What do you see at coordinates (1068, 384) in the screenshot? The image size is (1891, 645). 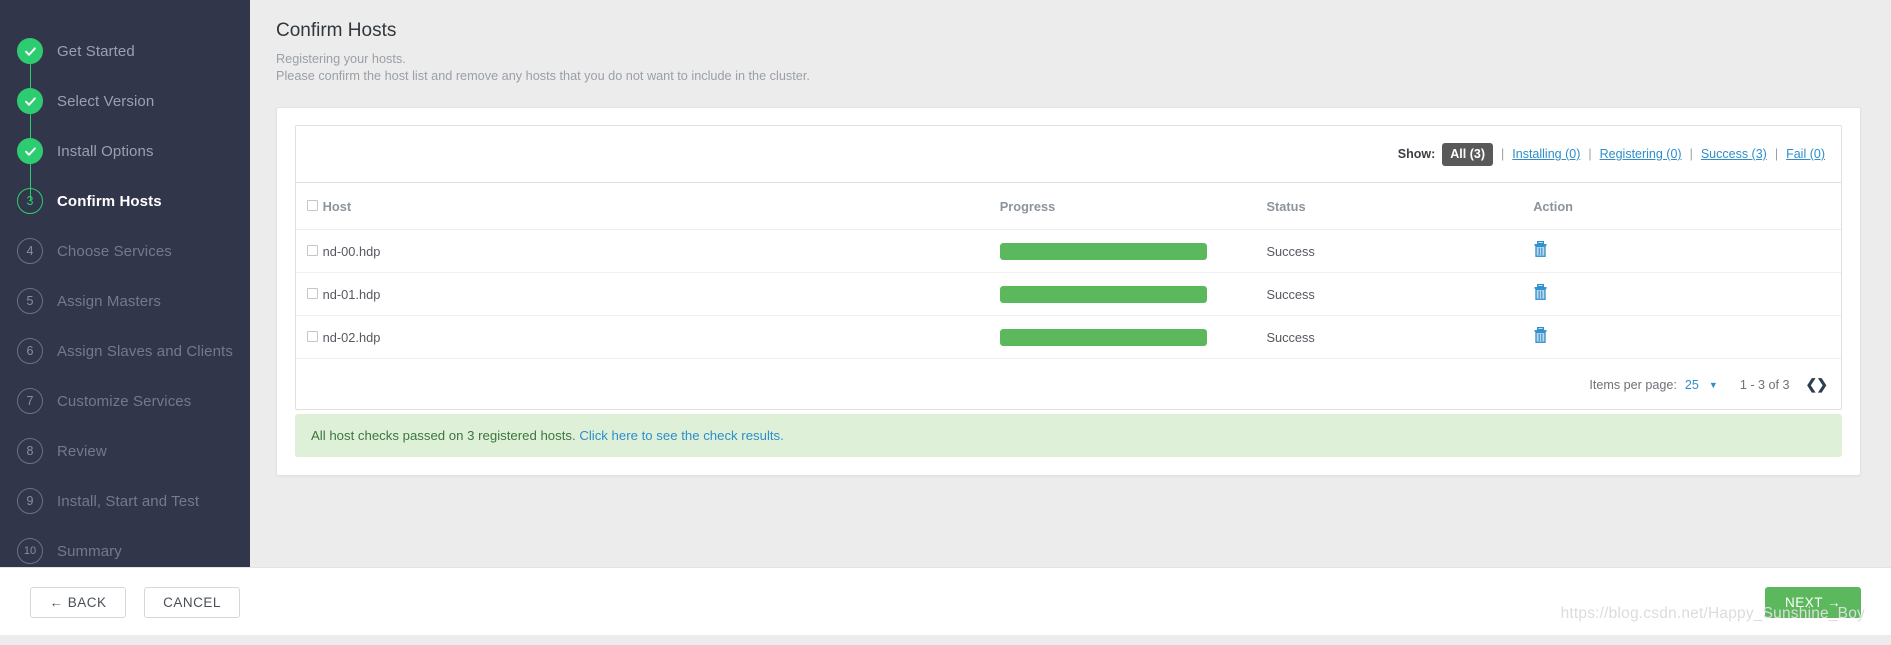 I see `pagination-bar: Items per page: 25 ▼ 1 - 3 of 3 ❮❯` at bounding box center [1068, 384].